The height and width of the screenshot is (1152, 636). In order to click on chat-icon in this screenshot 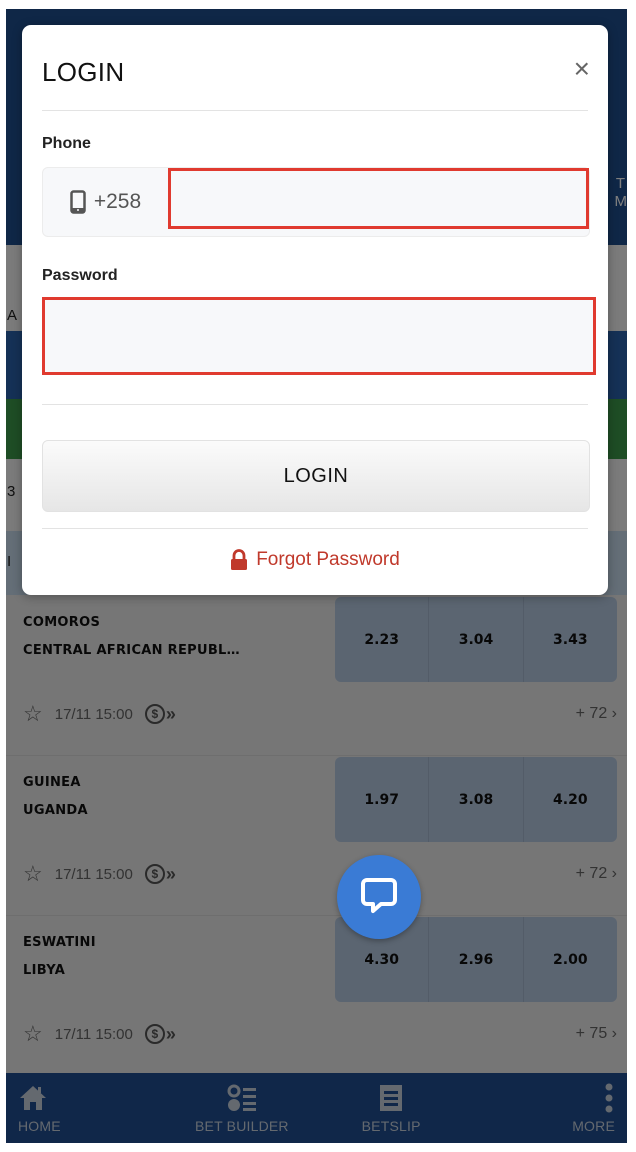, I will do `click(379, 897)`.